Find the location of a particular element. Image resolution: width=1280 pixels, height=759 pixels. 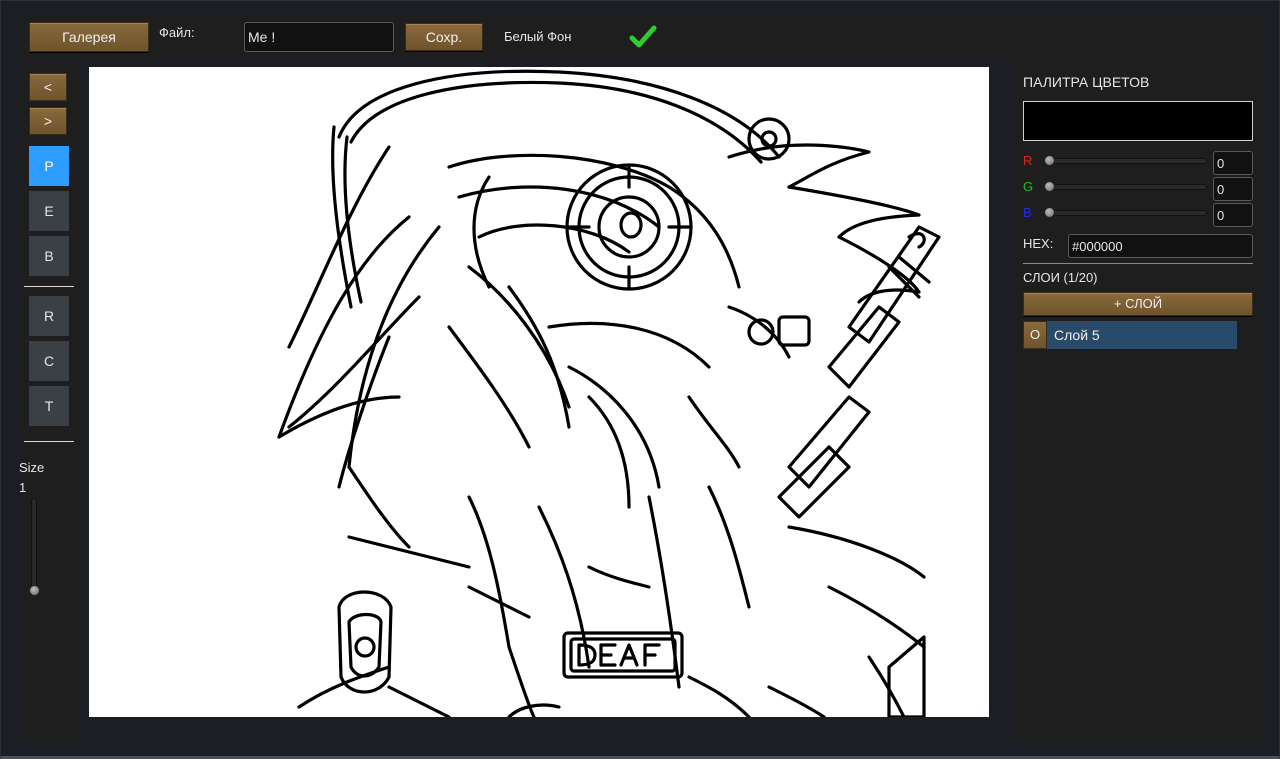

red-channel-label: R is located at coordinates (1028, 160).